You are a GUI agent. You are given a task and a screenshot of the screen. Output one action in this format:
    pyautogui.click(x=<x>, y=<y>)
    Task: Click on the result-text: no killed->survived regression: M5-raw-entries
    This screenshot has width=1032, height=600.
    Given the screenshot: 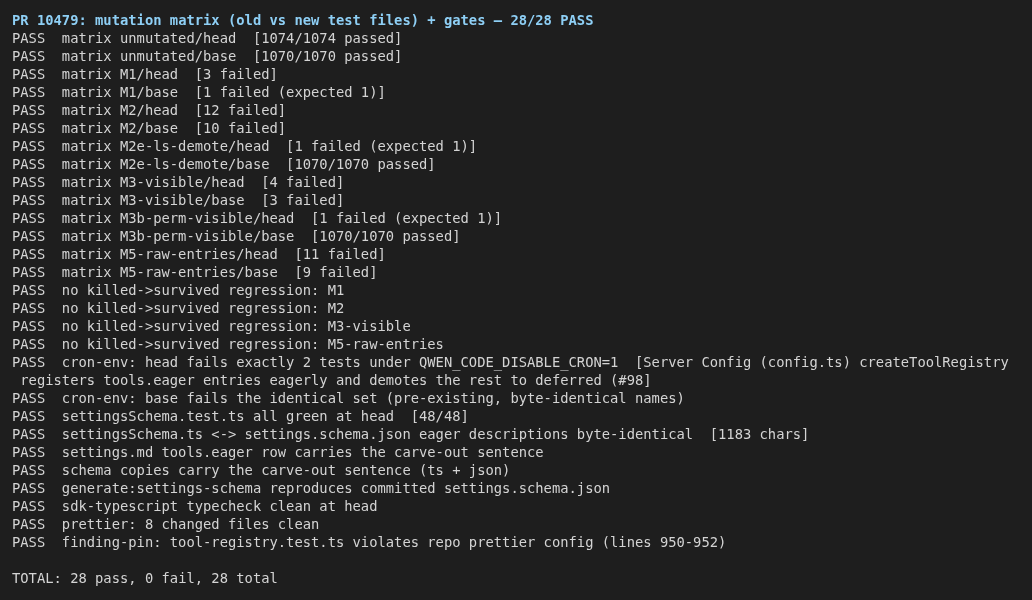 What is the action you would take?
    pyautogui.click(x=252, y=344)
    